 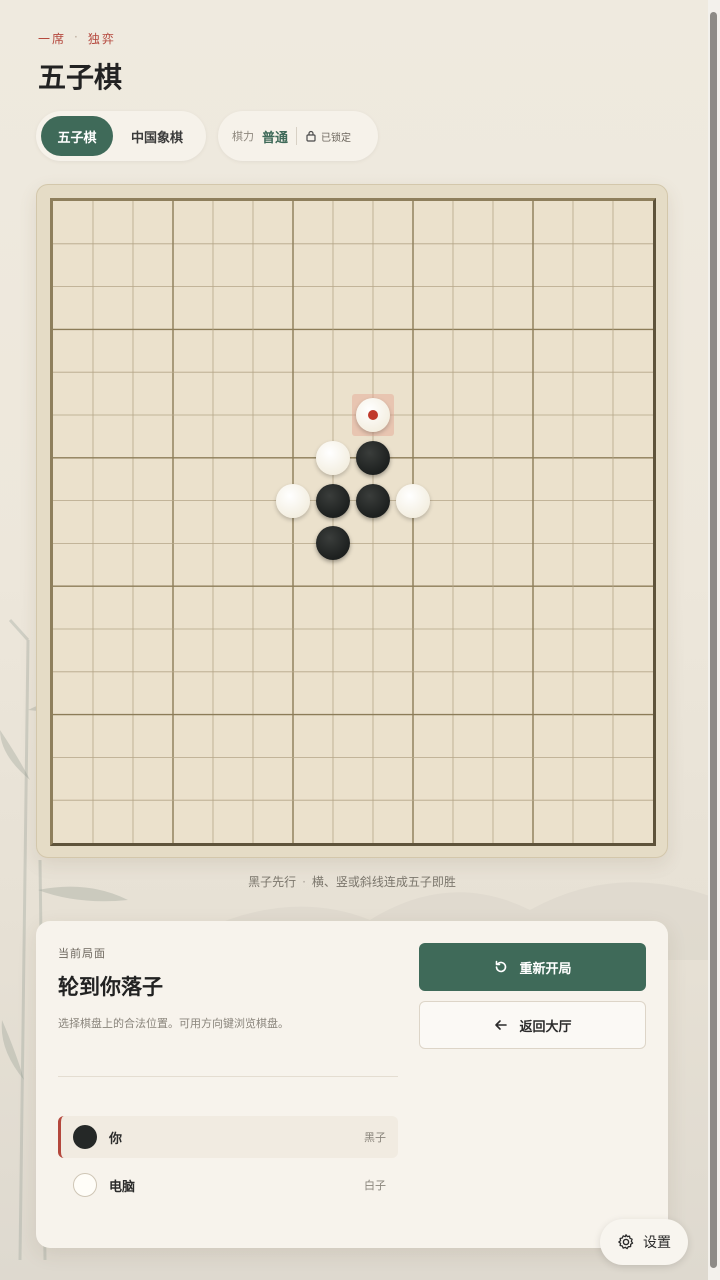 What do you see at coordinates (383, 882) in the screenshot?
I see `hint-win-rule: 横、竖或斜线连成五子即胜` at bounding box center [383, 882].